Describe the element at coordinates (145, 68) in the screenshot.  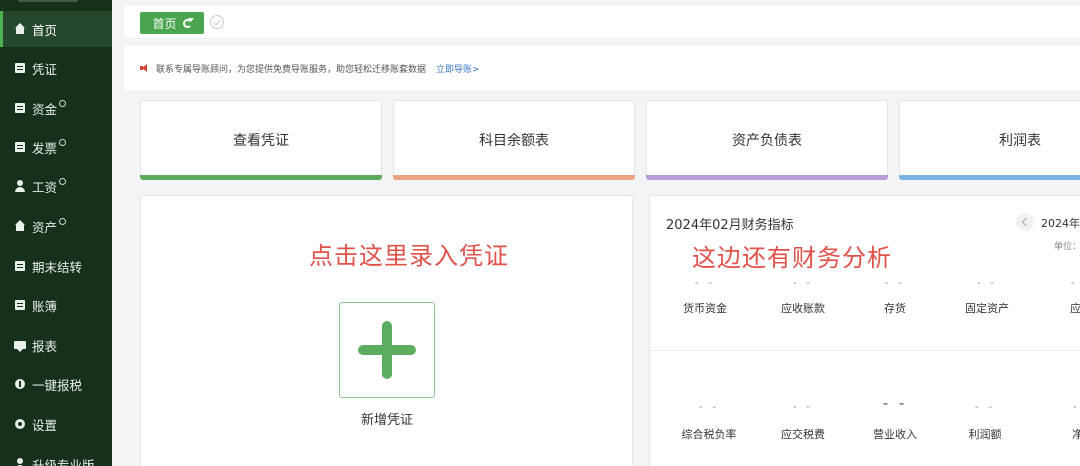
I see `speaker-icon` at that location.